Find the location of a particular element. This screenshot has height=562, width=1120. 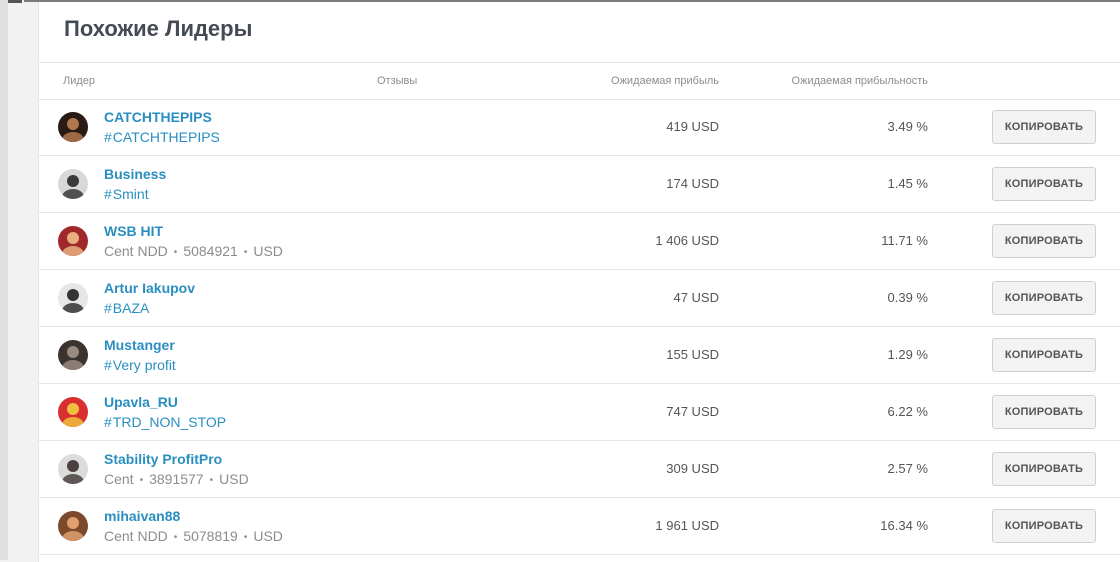

account-info: Cent NDD • 5078819 • USD is located at coordinates (193, 536).